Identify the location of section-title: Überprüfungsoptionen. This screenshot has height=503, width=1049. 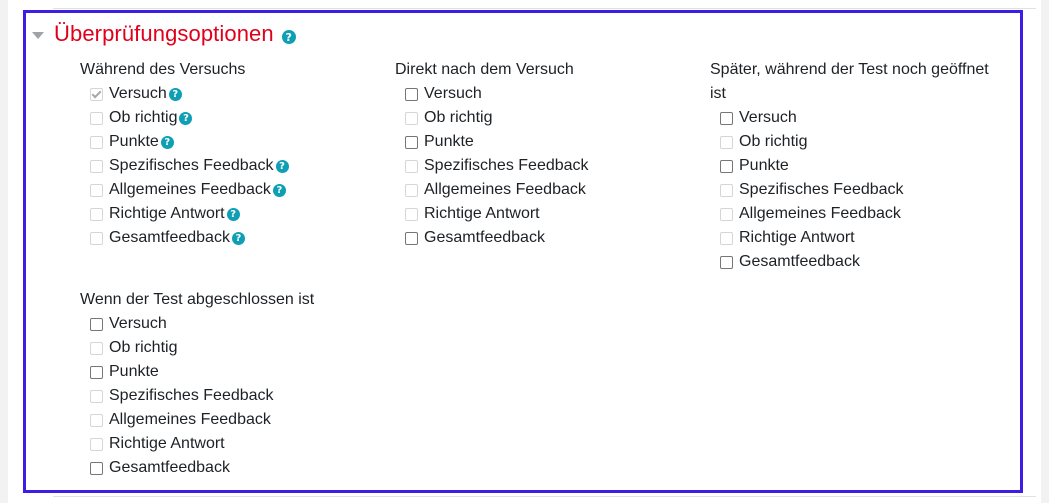
(164, 33).